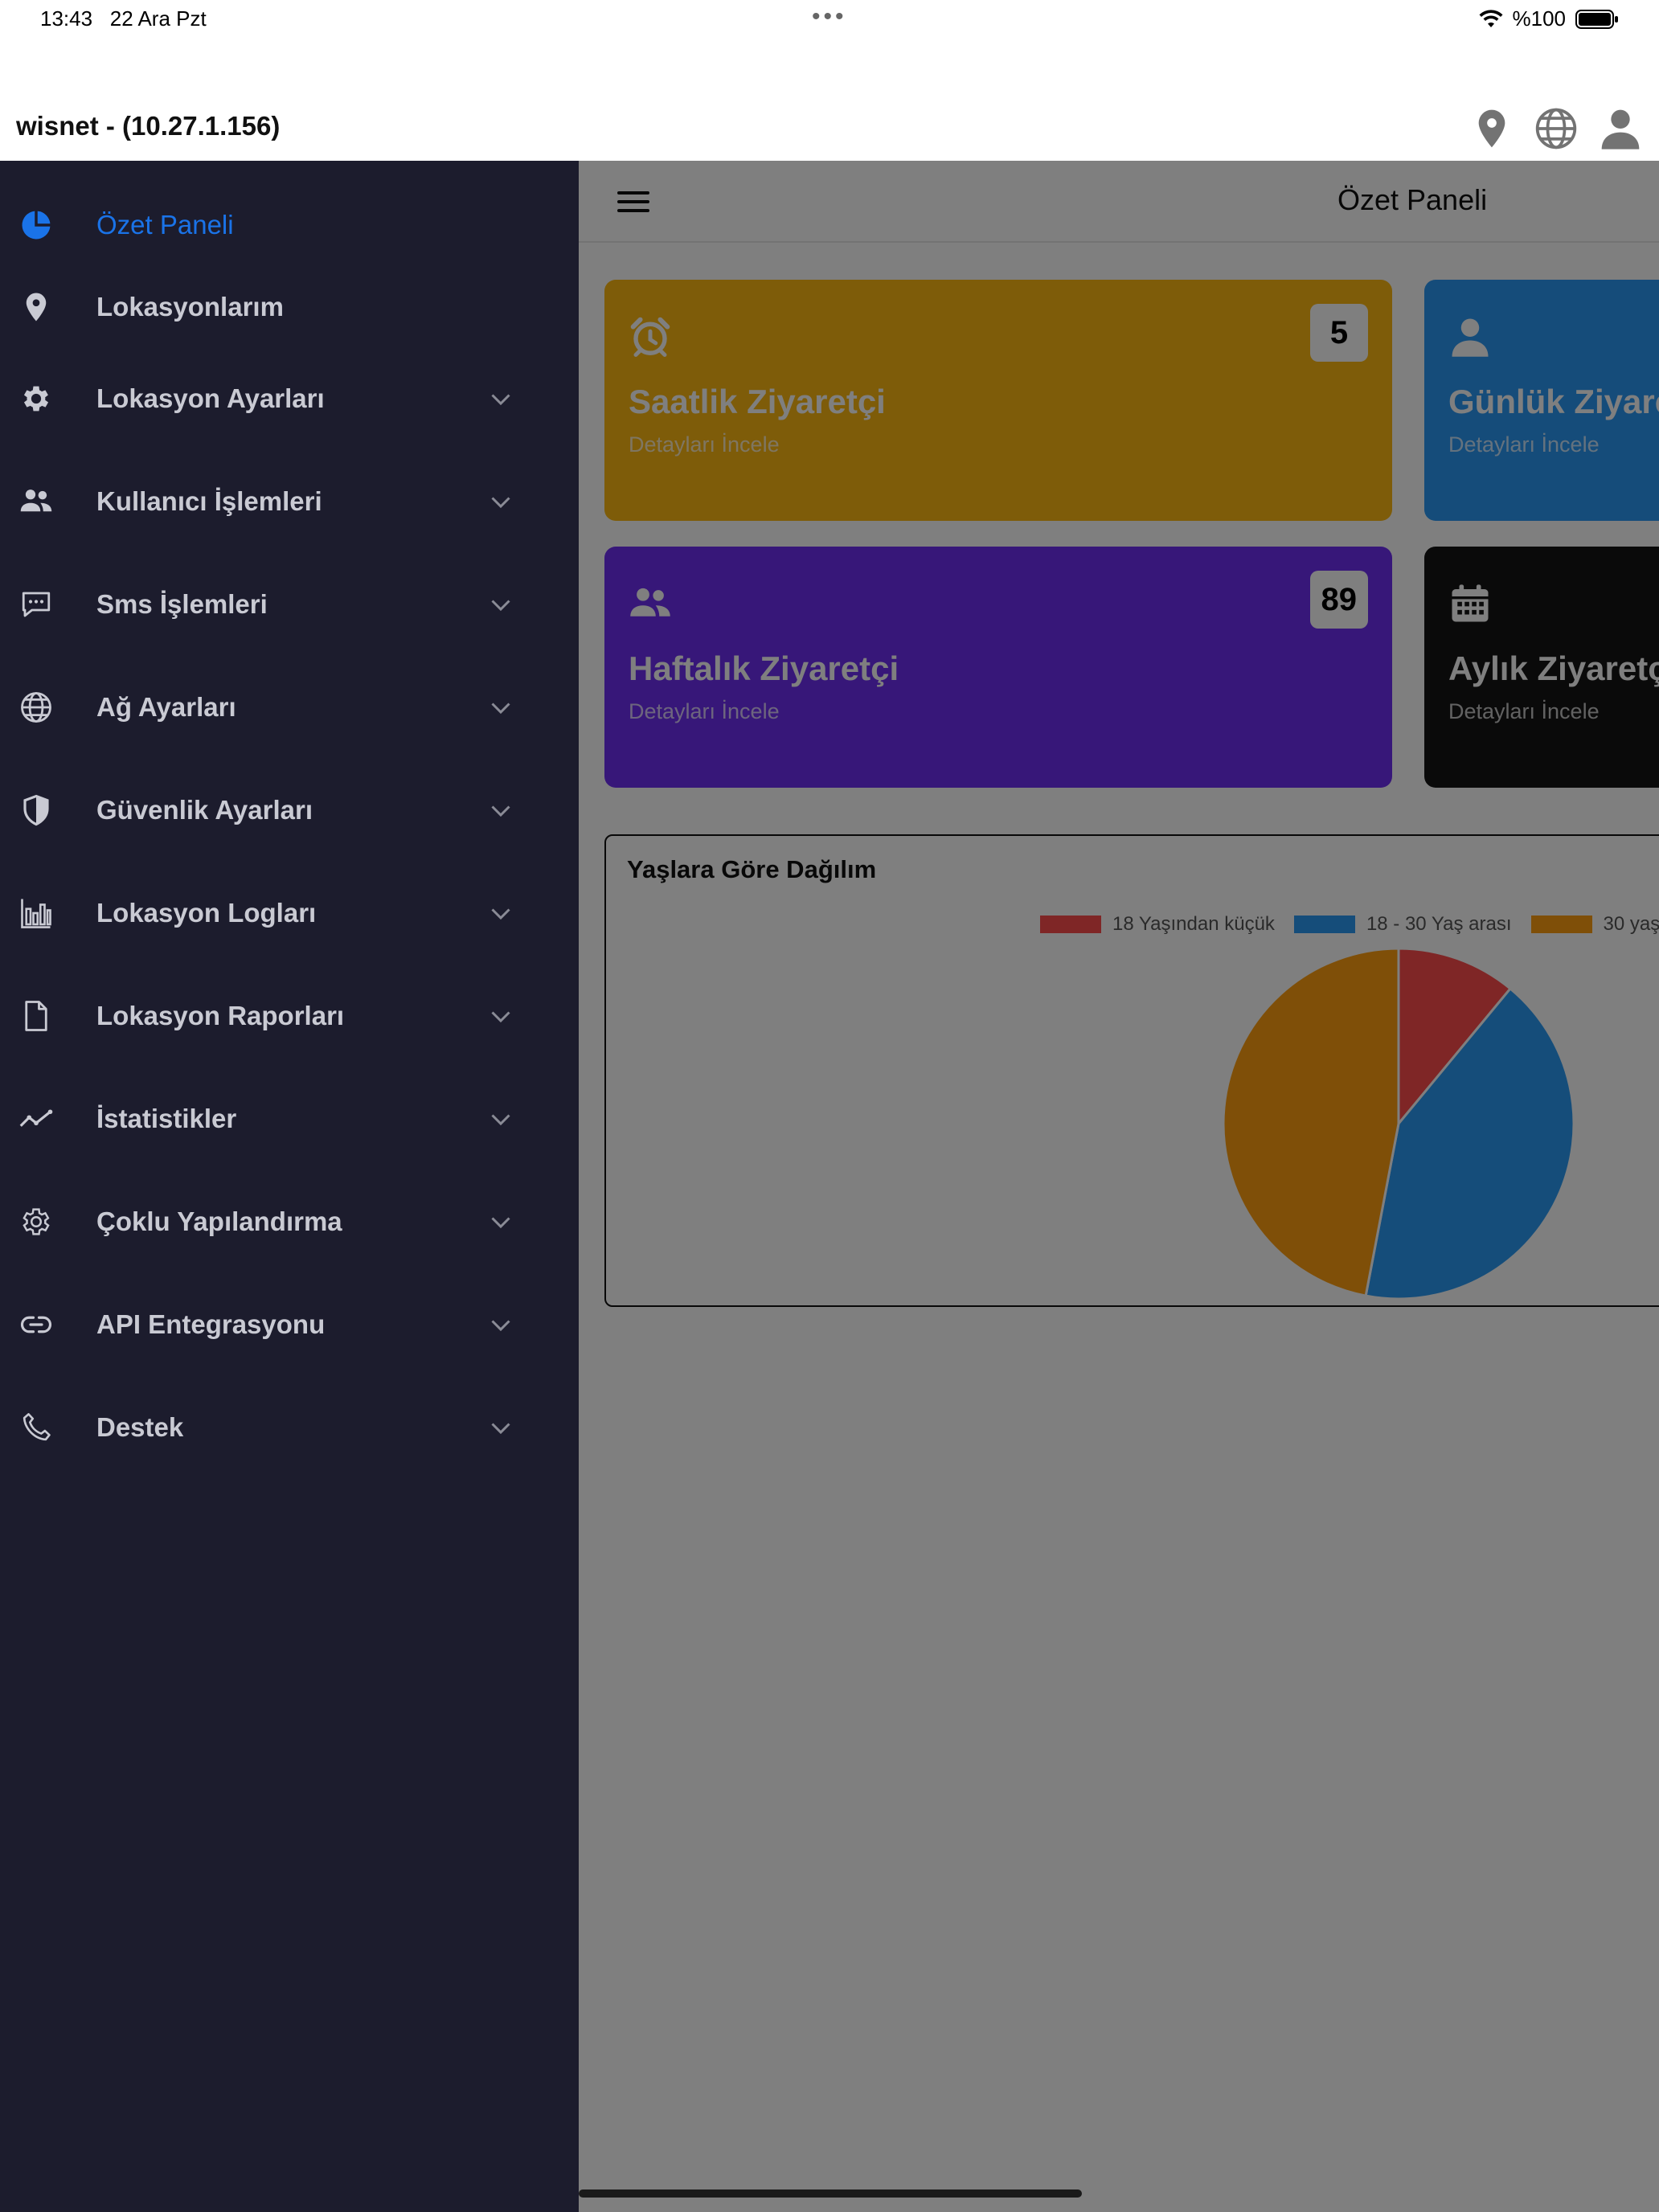 The height and width of the screenshot is (2212, 1659). I want to click on sidebar-item-sms-islemleri: Sms İşlemleri, so click(289, 604).